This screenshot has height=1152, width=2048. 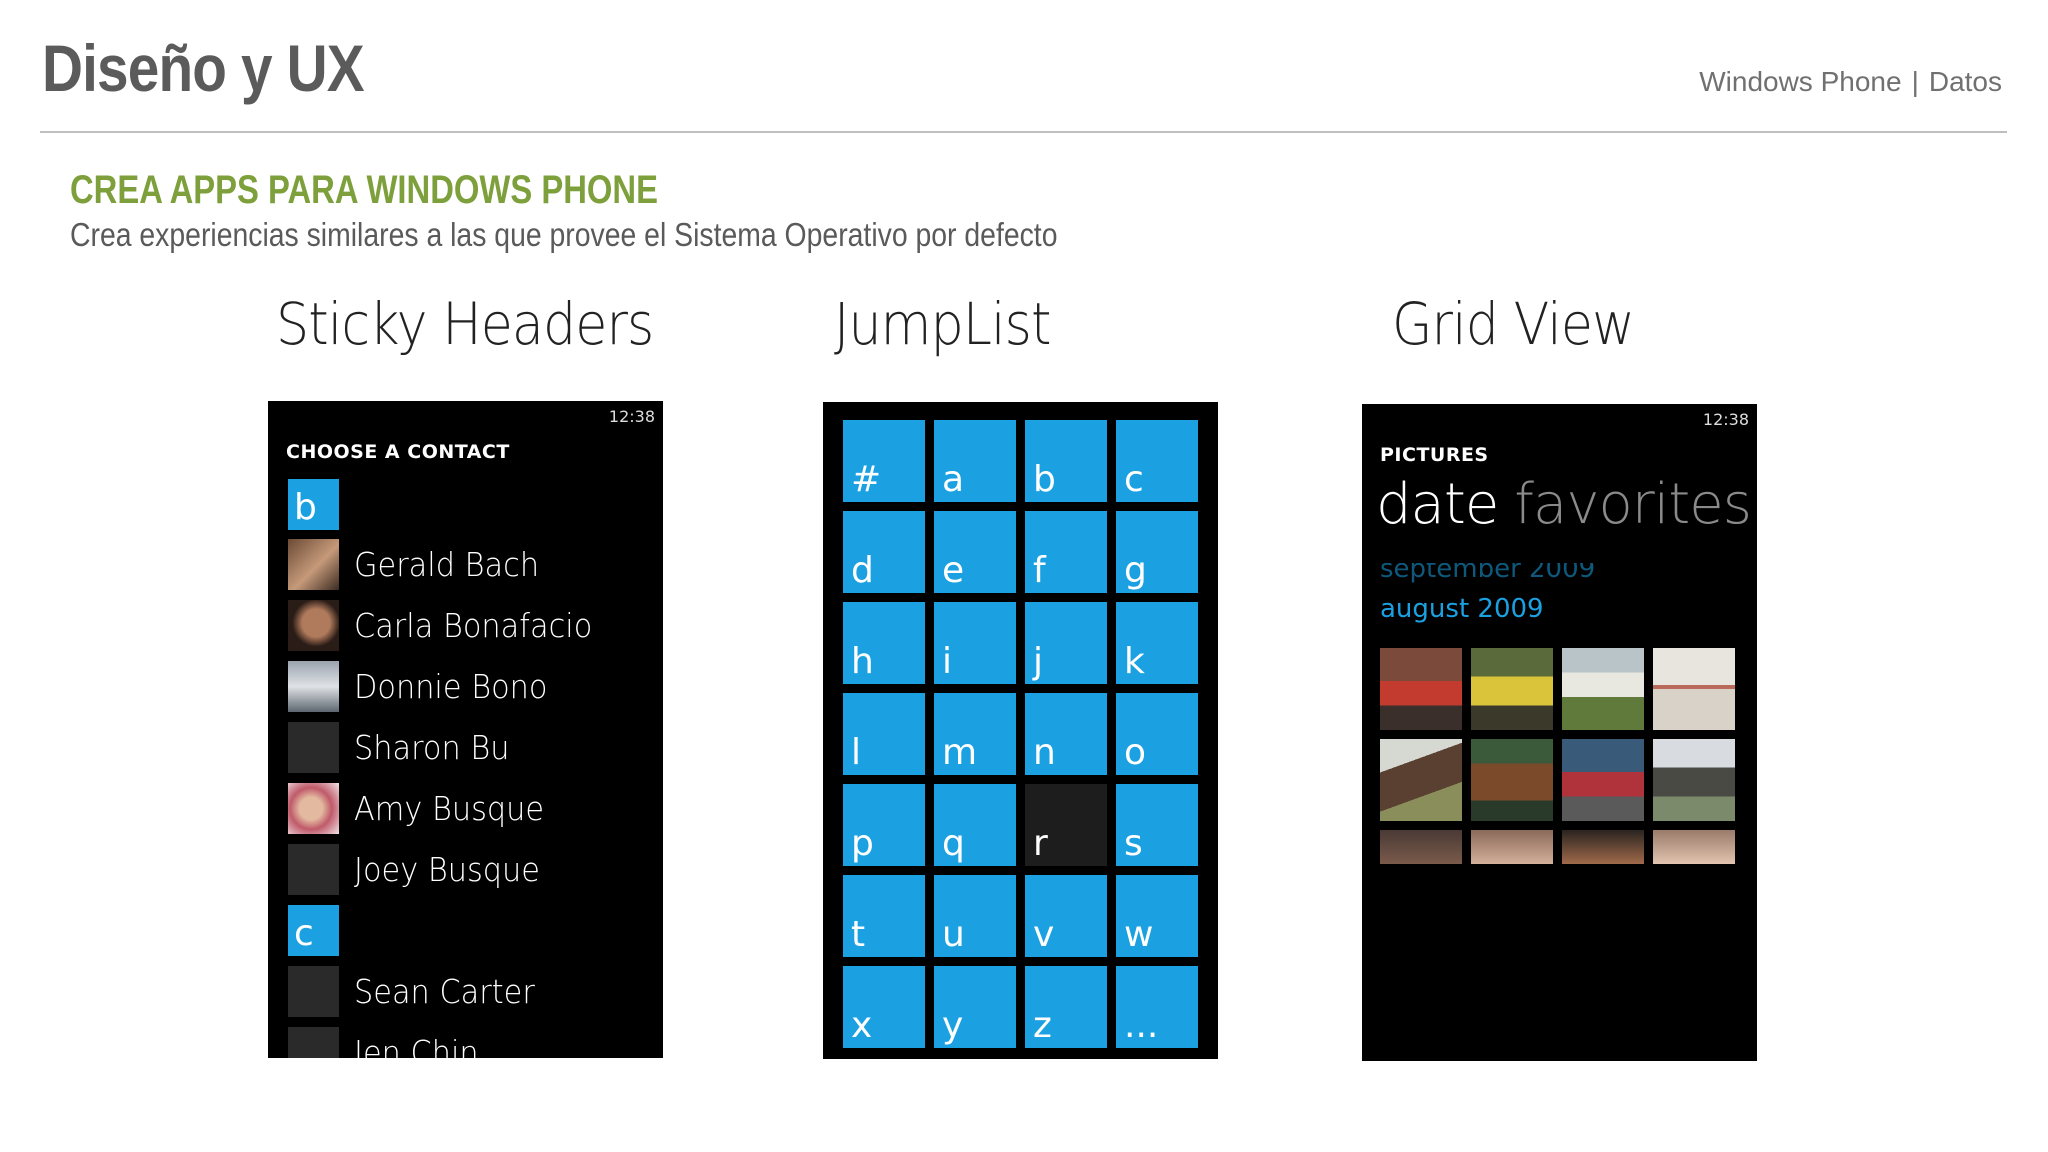 I want to click on jumplist-tile-letter: v, so click(x=1044, y=934).